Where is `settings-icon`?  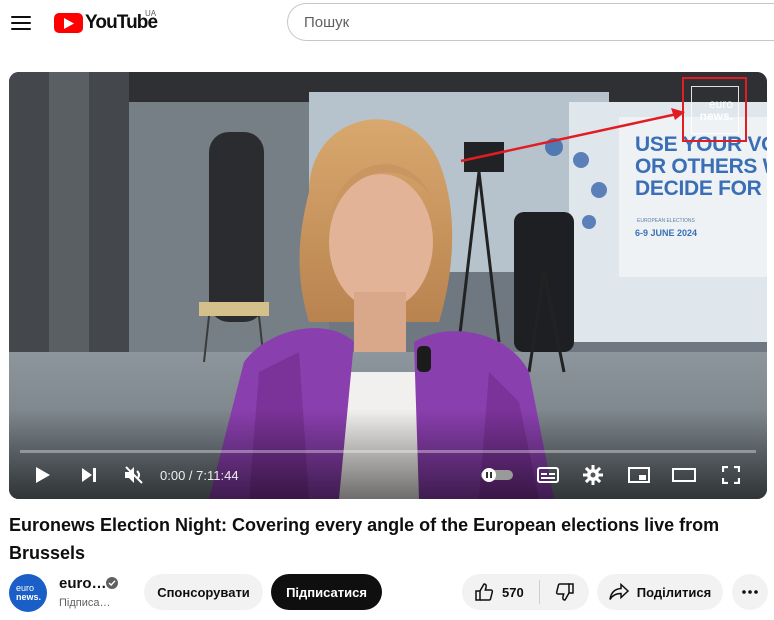
settings-icon is located at coordinates (593, 475).